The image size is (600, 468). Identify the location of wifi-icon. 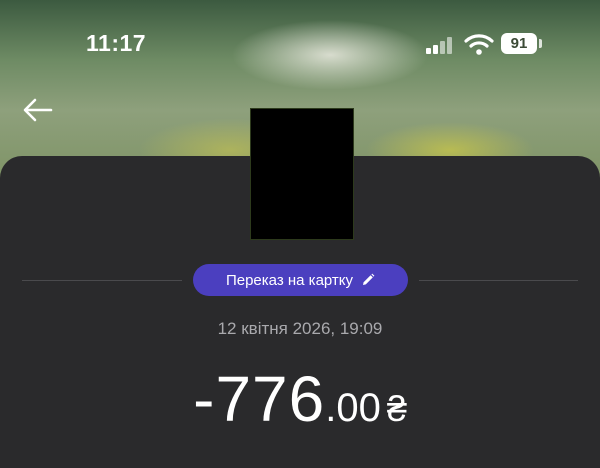
(479, 44).